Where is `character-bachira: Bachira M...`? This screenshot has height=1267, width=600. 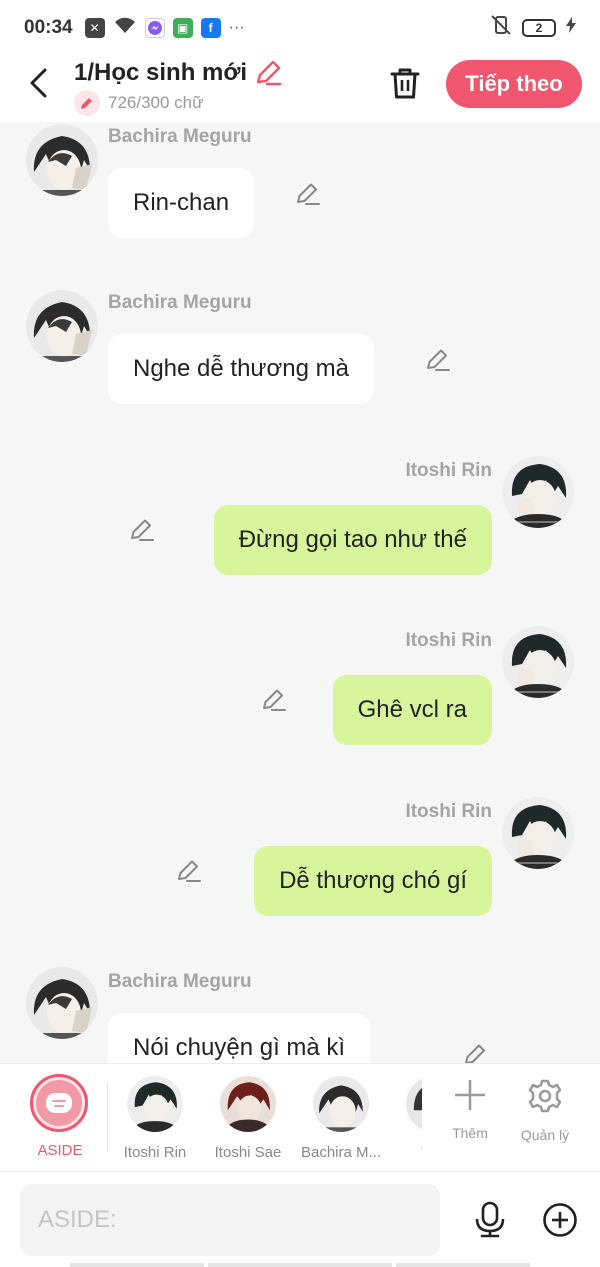 character-bachira: Bachira M... is located at coordinates (341, 1118).